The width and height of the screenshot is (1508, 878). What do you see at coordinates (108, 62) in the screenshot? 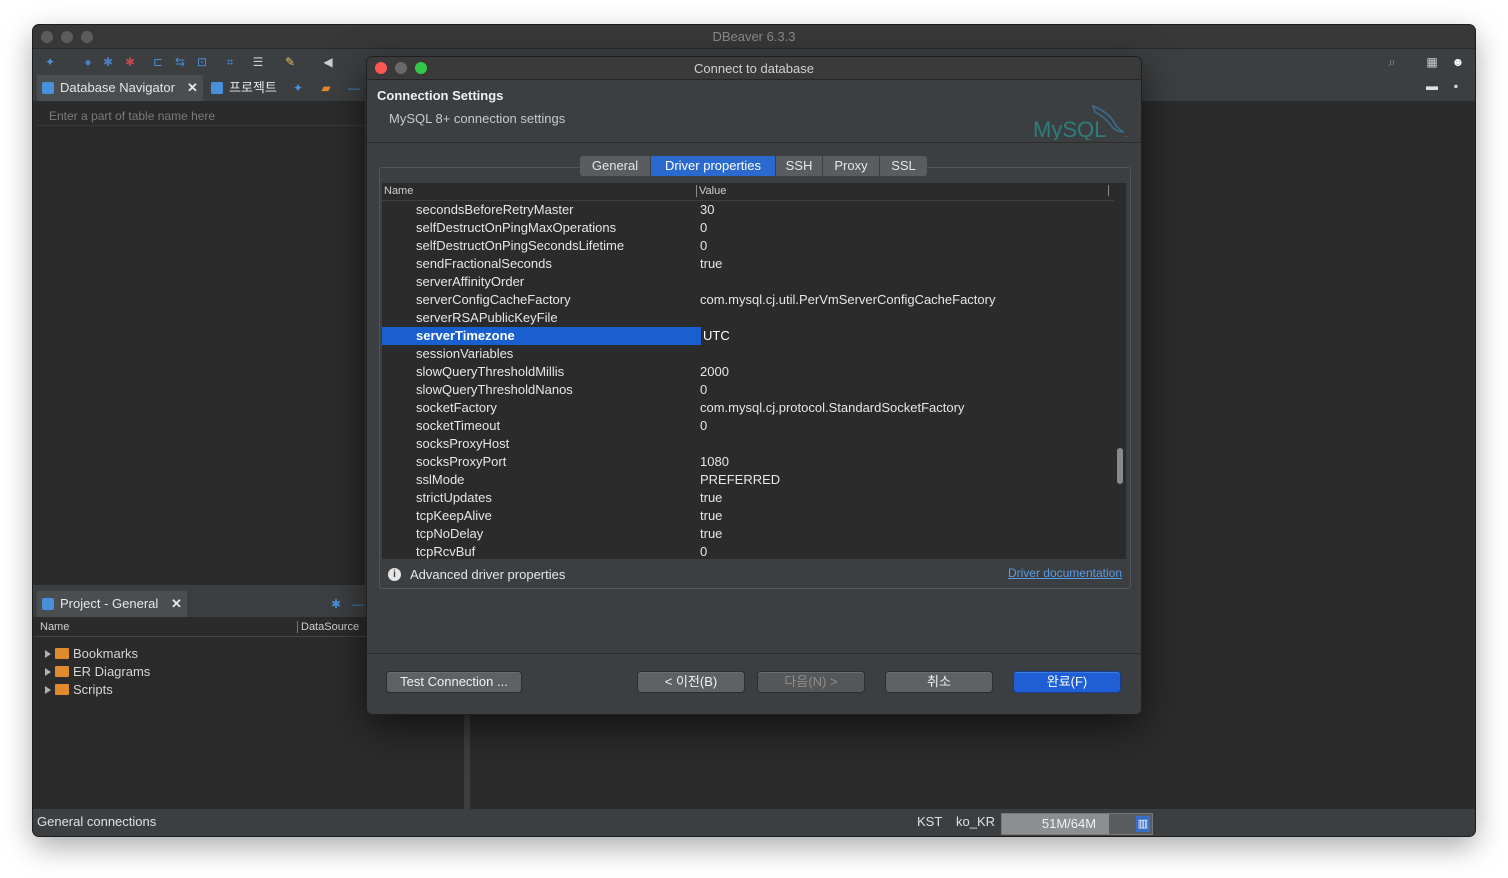
I see `invalidate-icon: ✱` at bounding box center [108, 62].